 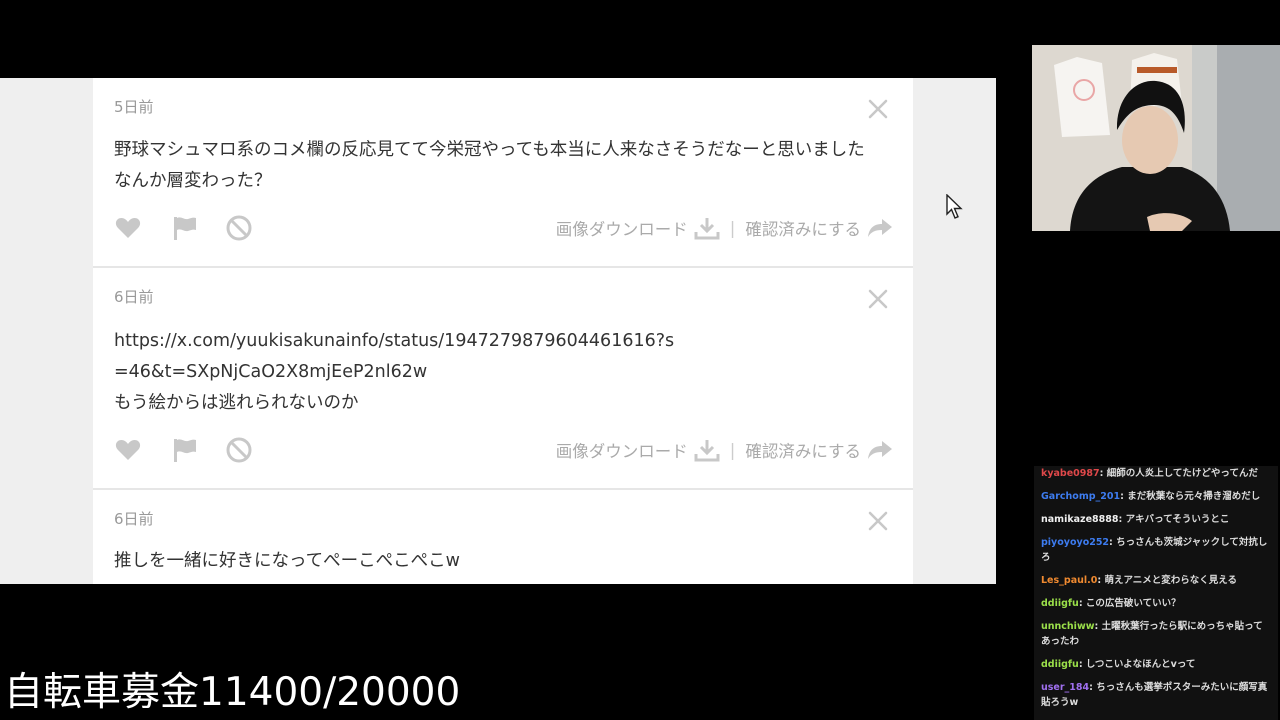 I want to click on chat-message: kyabe0987: 細師の人炎上してたけどやってんだ, so click(x=1156, y=475).